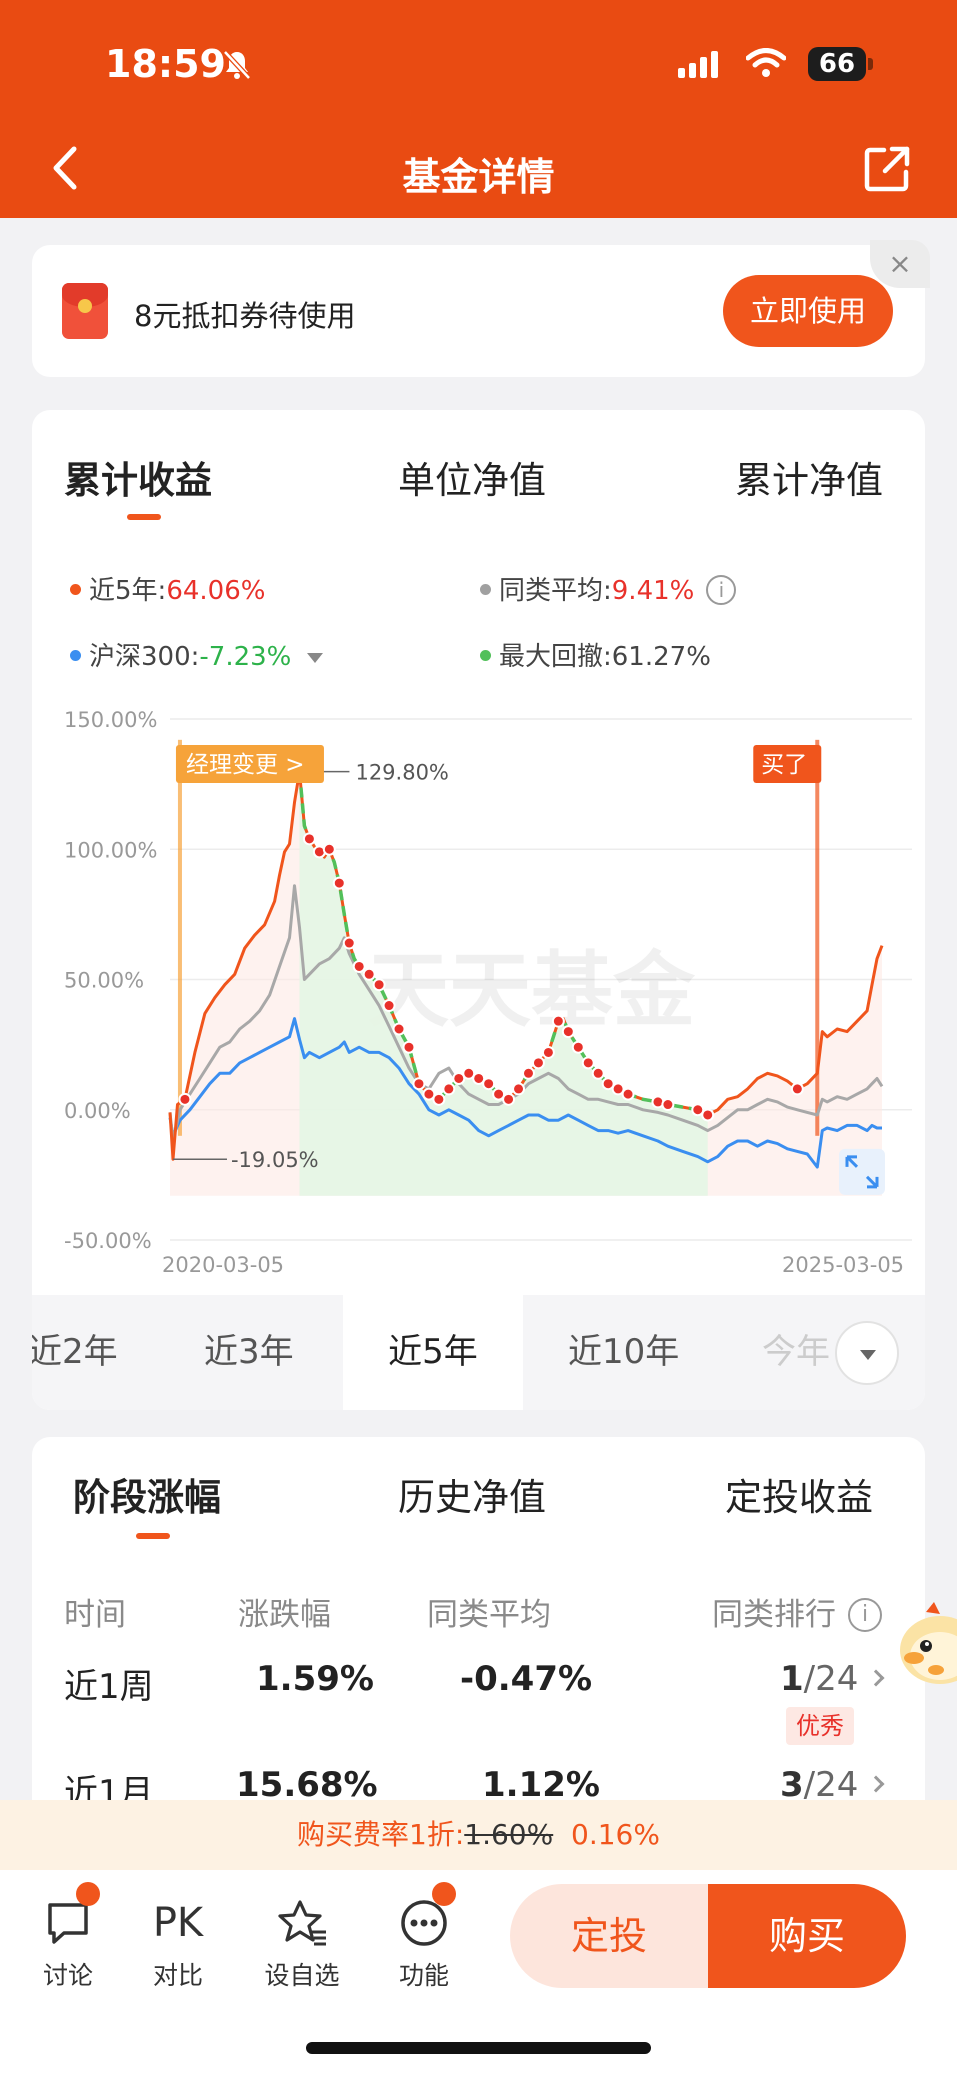 This screenshot has width=957, height=2073. I want to click on add-favorite-button: 设自选, so click(302, 1941).